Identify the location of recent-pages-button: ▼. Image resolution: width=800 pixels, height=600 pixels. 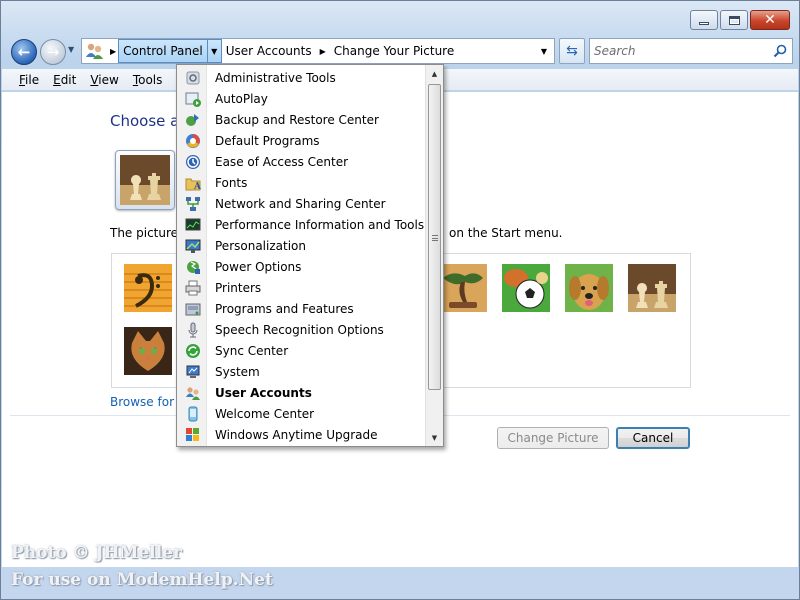
(71, 49).